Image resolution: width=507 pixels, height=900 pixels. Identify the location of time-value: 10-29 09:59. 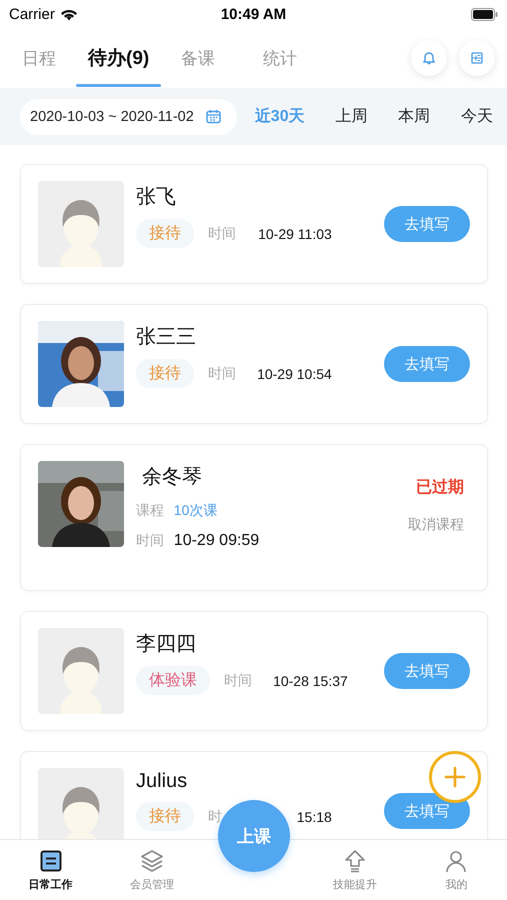
(217, 541).